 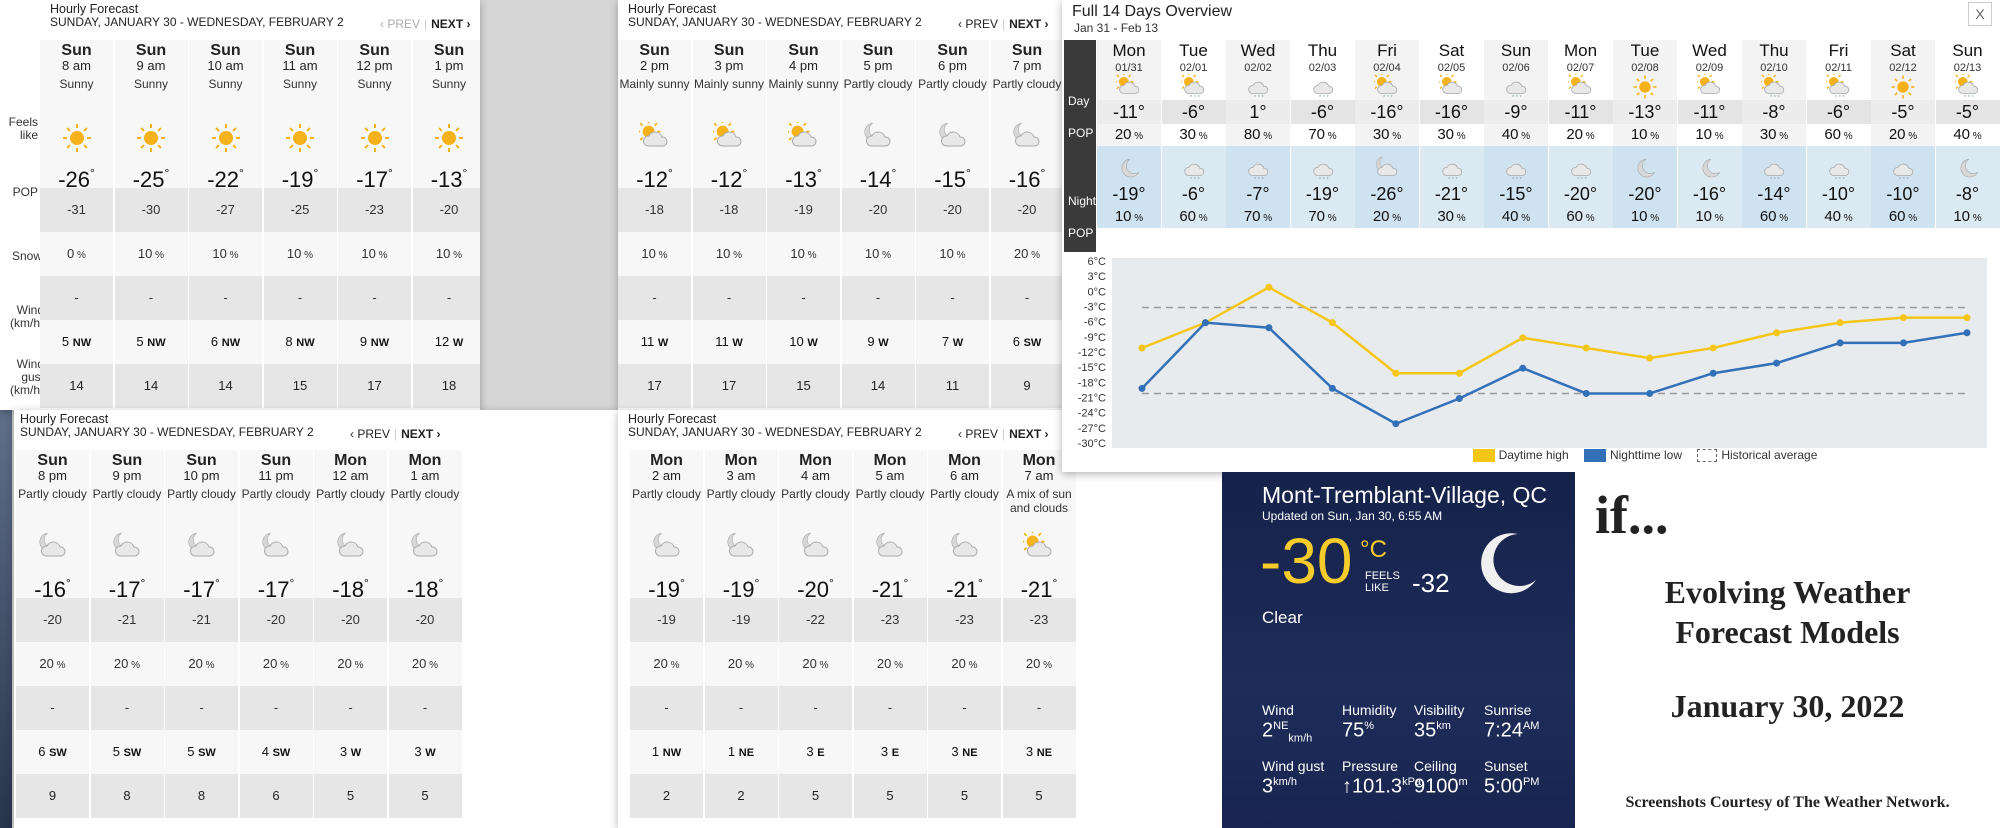 What do you see at coordinates (741, 585) in the screenshot?
I see `hour-temp: -19°` at bounding box center [741, 585].